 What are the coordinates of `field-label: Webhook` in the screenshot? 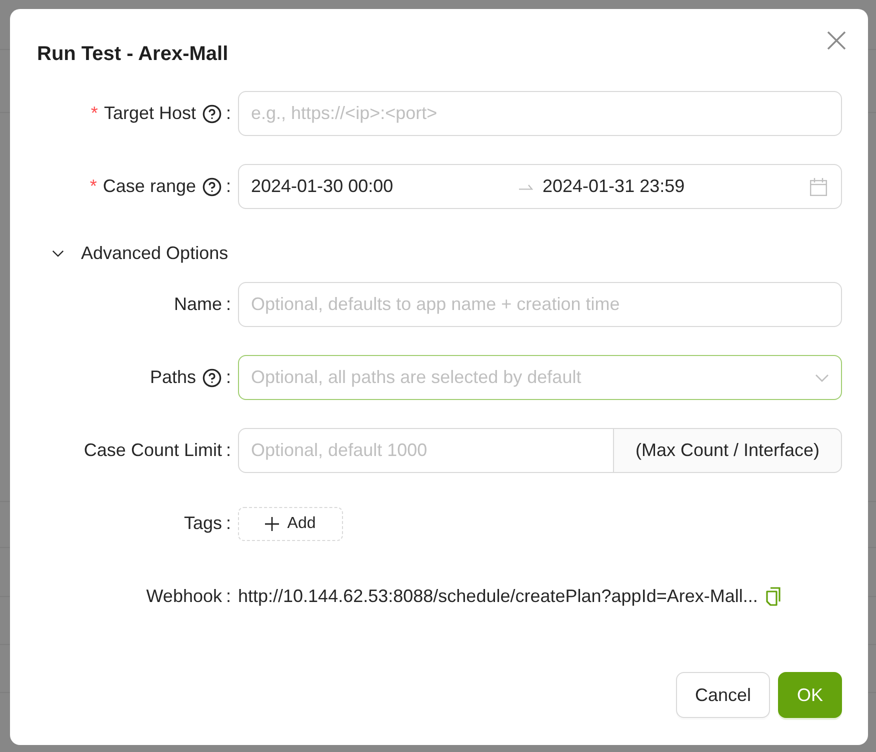 It's located at (184, 596).